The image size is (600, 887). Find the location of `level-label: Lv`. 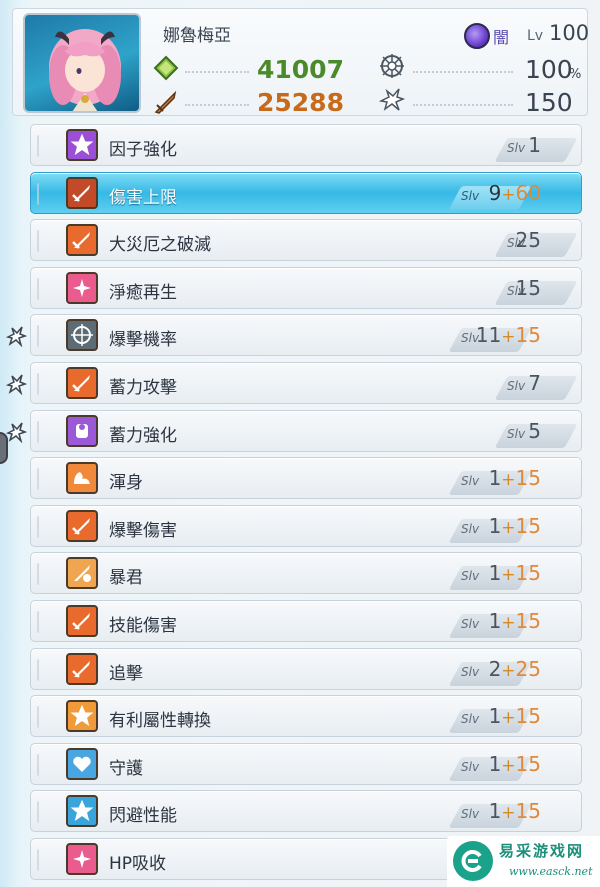

level-label: Lv is located at coordinates (535, 36).